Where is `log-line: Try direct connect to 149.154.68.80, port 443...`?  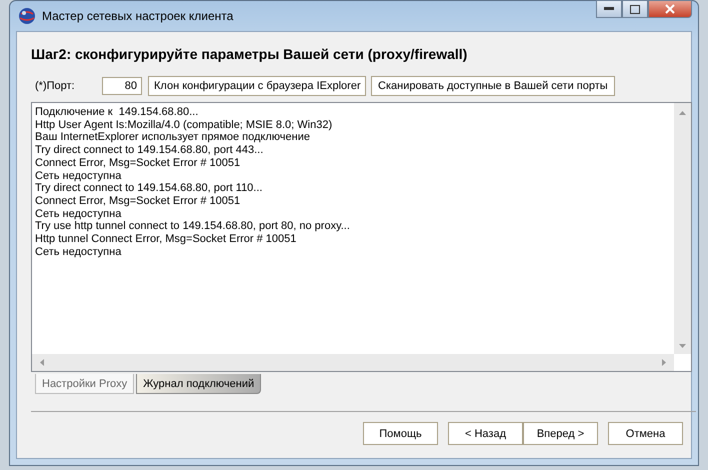 log-line: Try direct connect to 149.154.68.80, port 443... is located at coordinates (149, 150).